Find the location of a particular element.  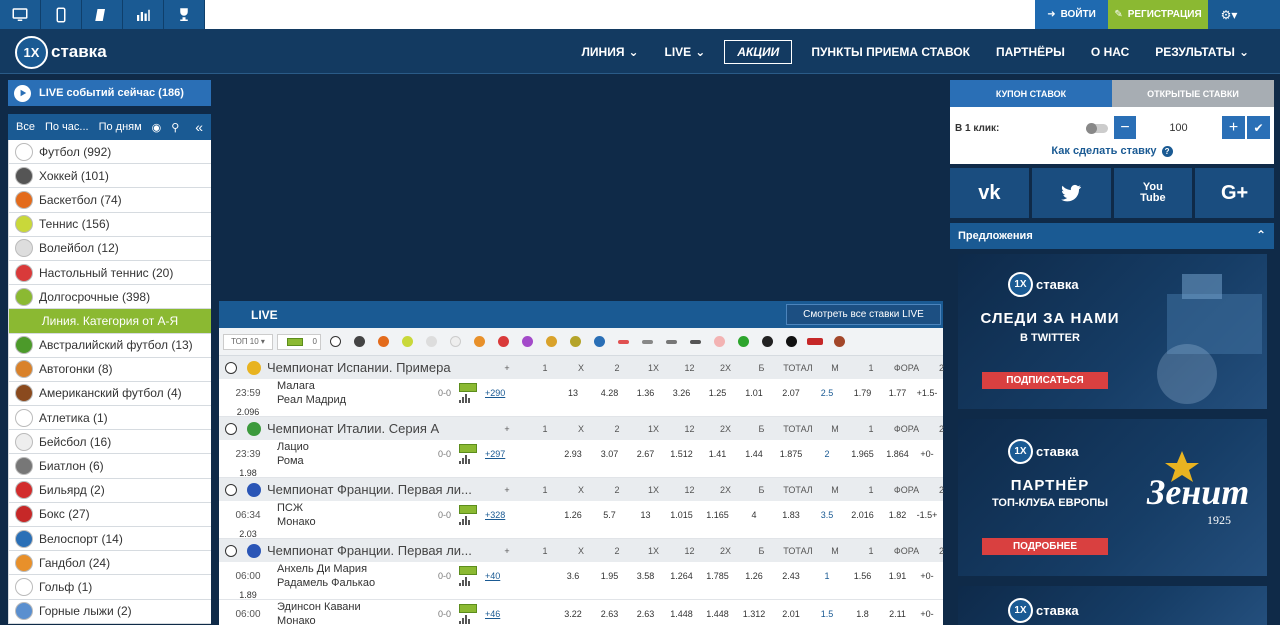

odds-cell: 1.56 is located at coordinates (862, 576).